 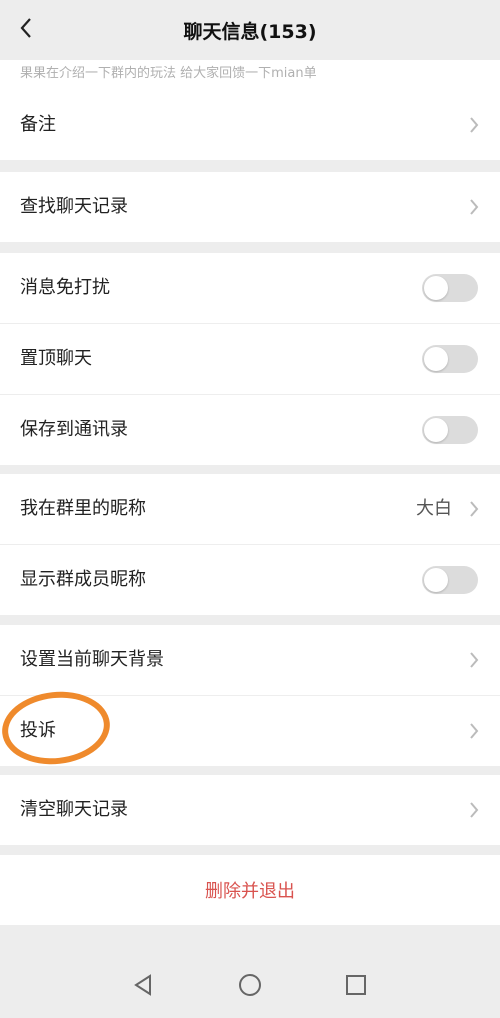 I want to click on page-title: 聊天信息(153), so click(x=250, y=31).